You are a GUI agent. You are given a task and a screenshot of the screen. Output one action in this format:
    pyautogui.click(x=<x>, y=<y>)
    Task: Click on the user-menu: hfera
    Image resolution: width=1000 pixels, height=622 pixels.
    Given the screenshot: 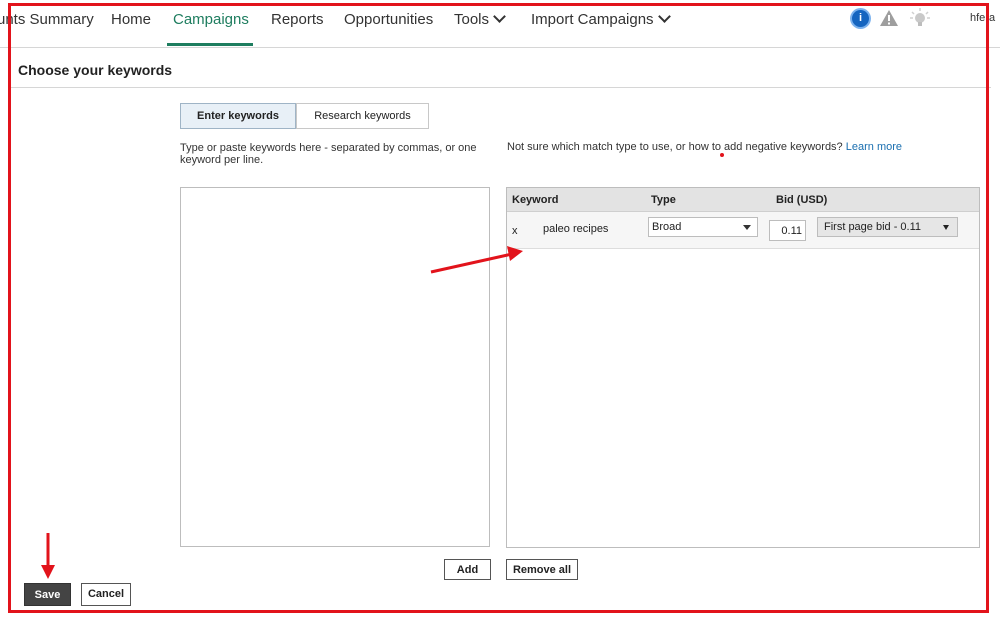 What is the action you would take?
    pyautogui.click(x=982, y=18)
    